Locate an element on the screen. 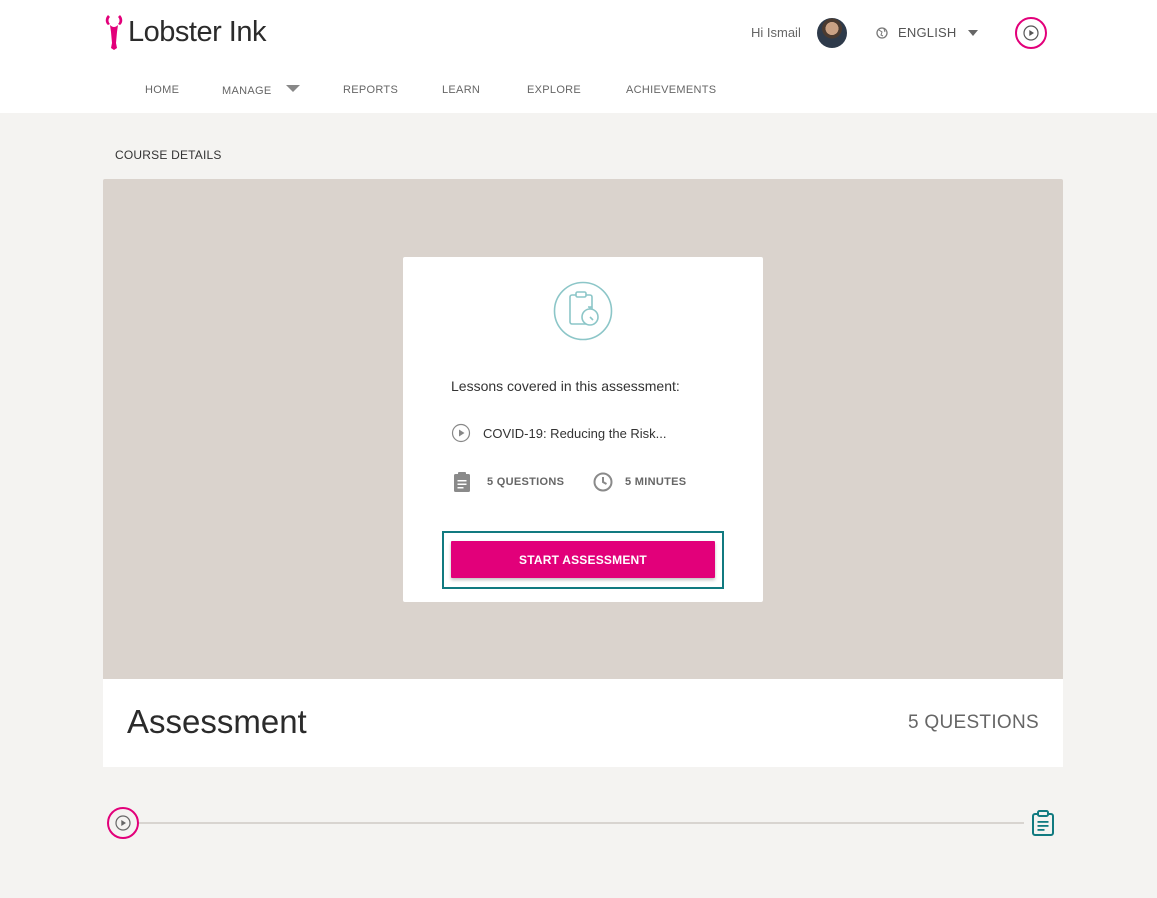  breadcrumb: COURSE DETAILS is located at coordinates (168, 155).